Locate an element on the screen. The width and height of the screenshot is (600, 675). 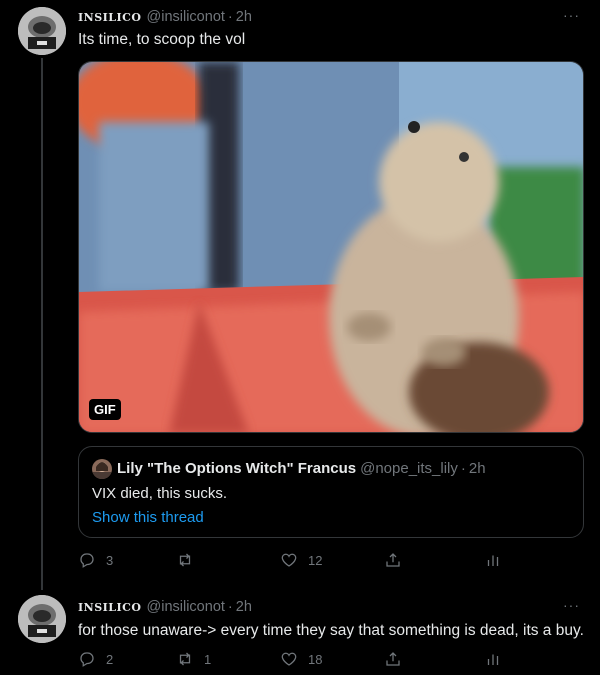
reply-count: 3 is located at coordinates (110, 560).